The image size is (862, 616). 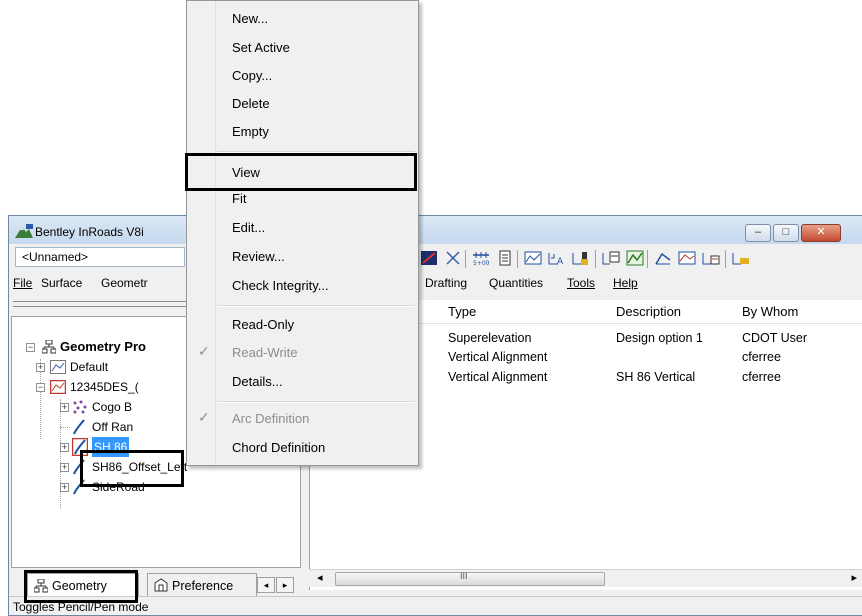 I want to click on column-header-description: Description, so click(x=648, y=311).